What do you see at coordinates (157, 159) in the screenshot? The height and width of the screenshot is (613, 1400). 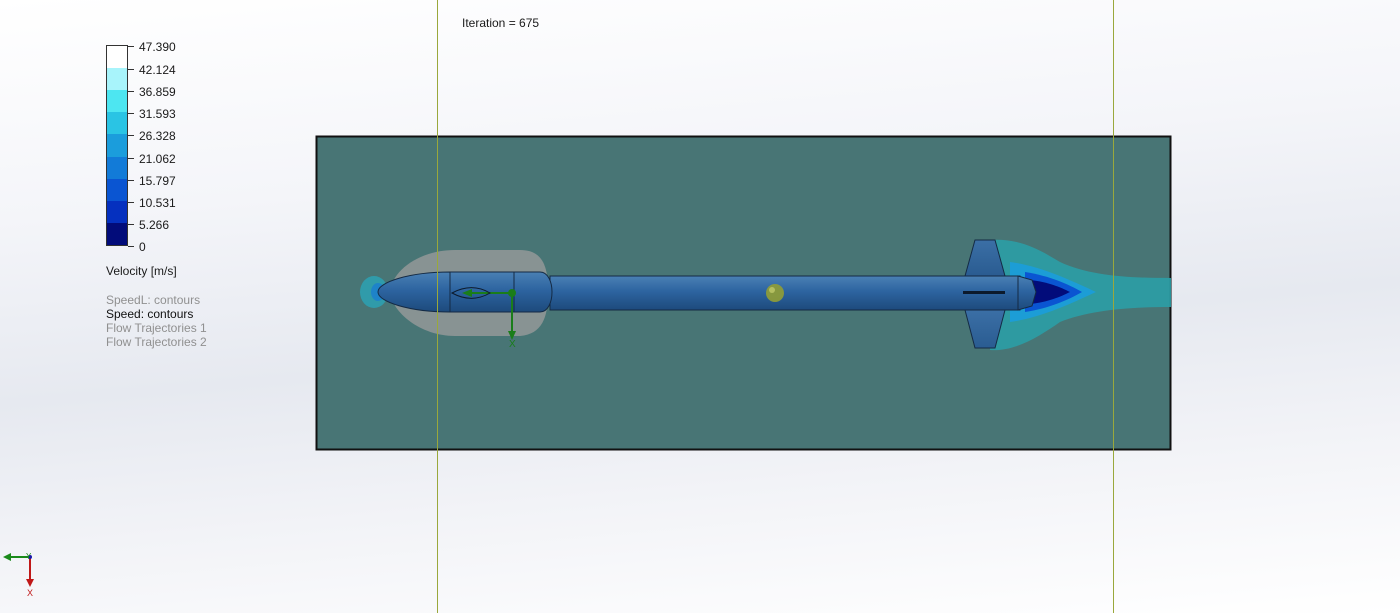 I see `legend-tick-label: 21.062` at bounding box center [157, 159].